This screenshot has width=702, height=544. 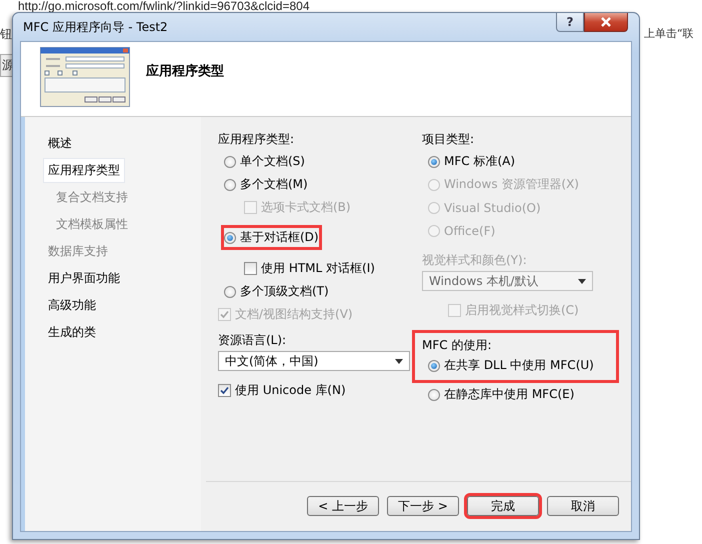 I want to click on sidebar-item: 生成的类, so click(x=72, y=332).